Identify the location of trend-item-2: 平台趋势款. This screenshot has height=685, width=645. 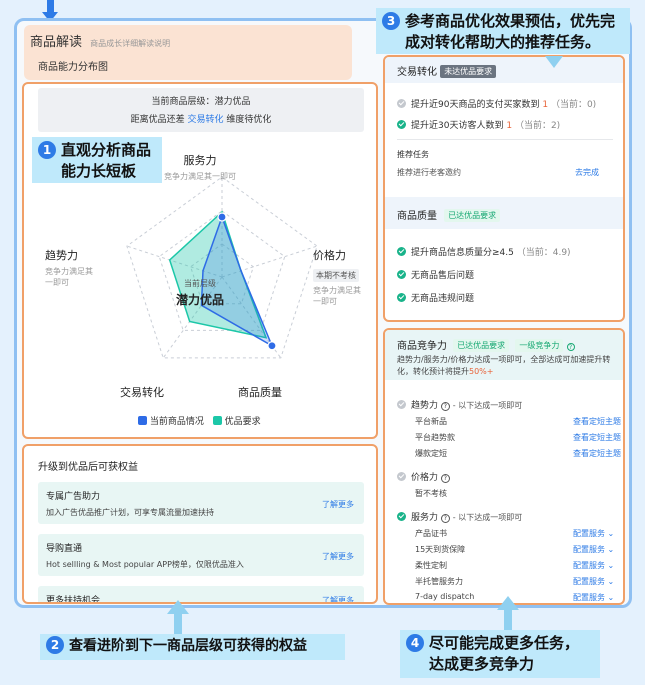
(435, 437).